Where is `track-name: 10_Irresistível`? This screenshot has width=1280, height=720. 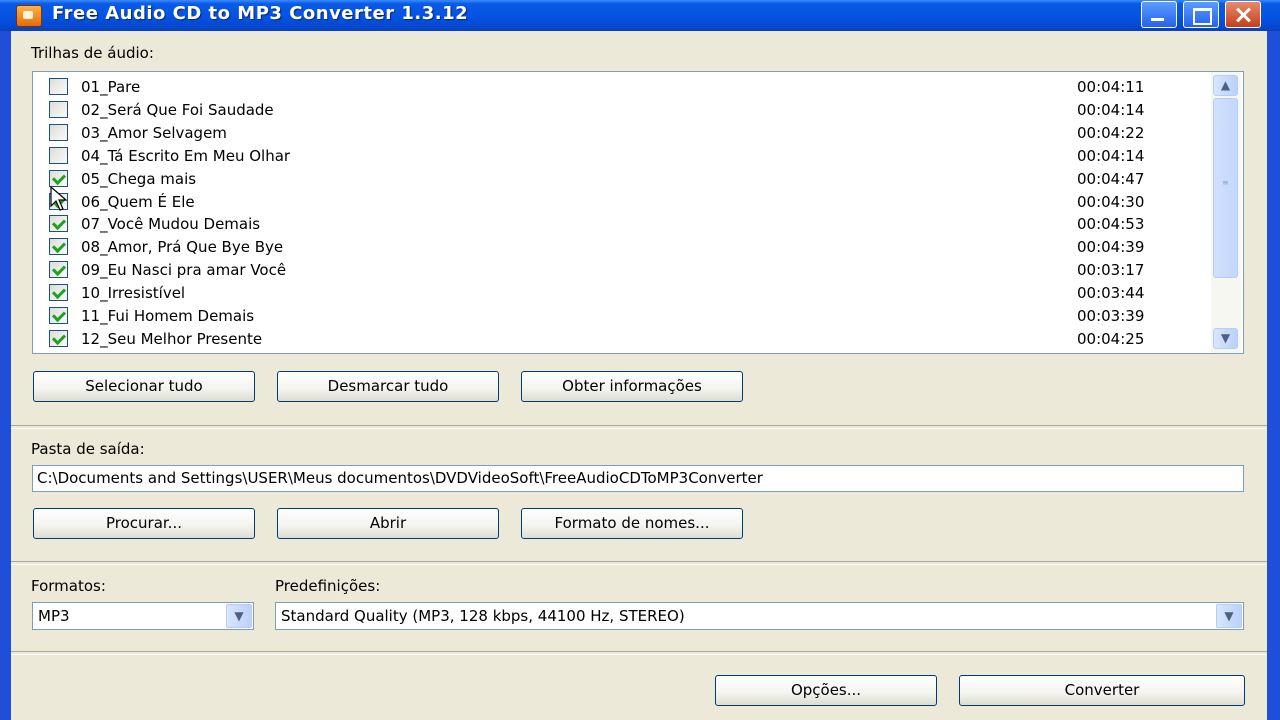
track-name: 10_Irresistível is located at coordinates (133, 293).